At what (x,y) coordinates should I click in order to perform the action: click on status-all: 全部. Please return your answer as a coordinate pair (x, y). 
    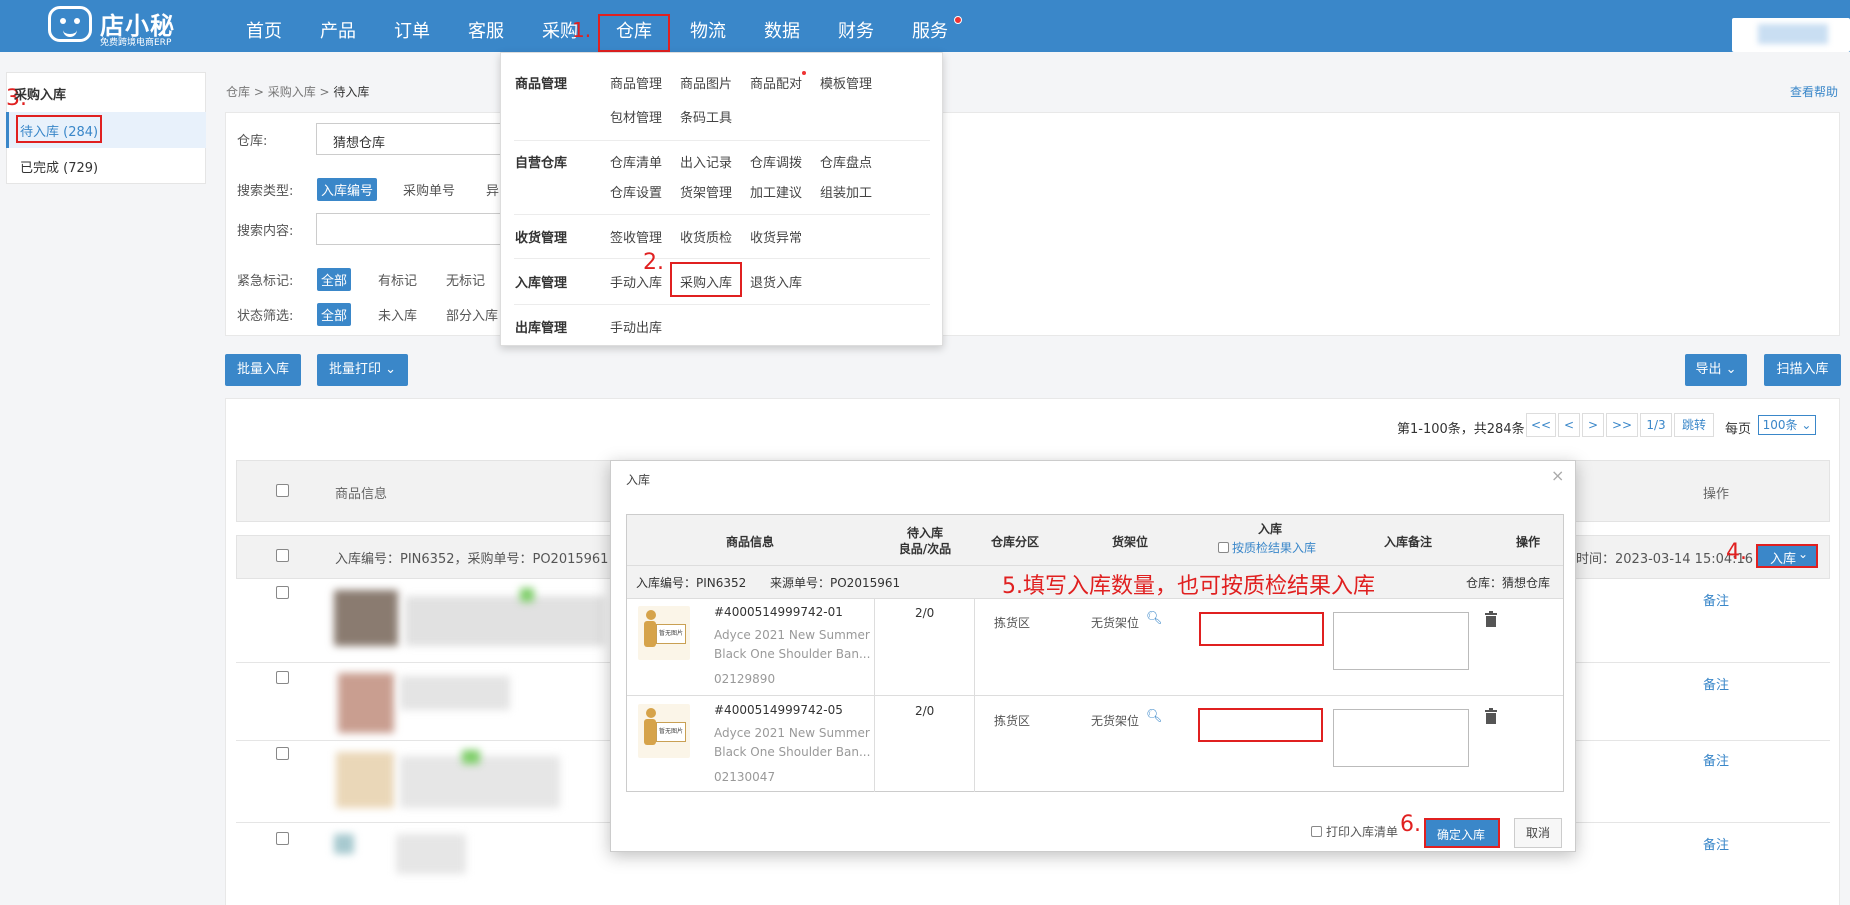
    Looking at the image, I should click on (334, 314).